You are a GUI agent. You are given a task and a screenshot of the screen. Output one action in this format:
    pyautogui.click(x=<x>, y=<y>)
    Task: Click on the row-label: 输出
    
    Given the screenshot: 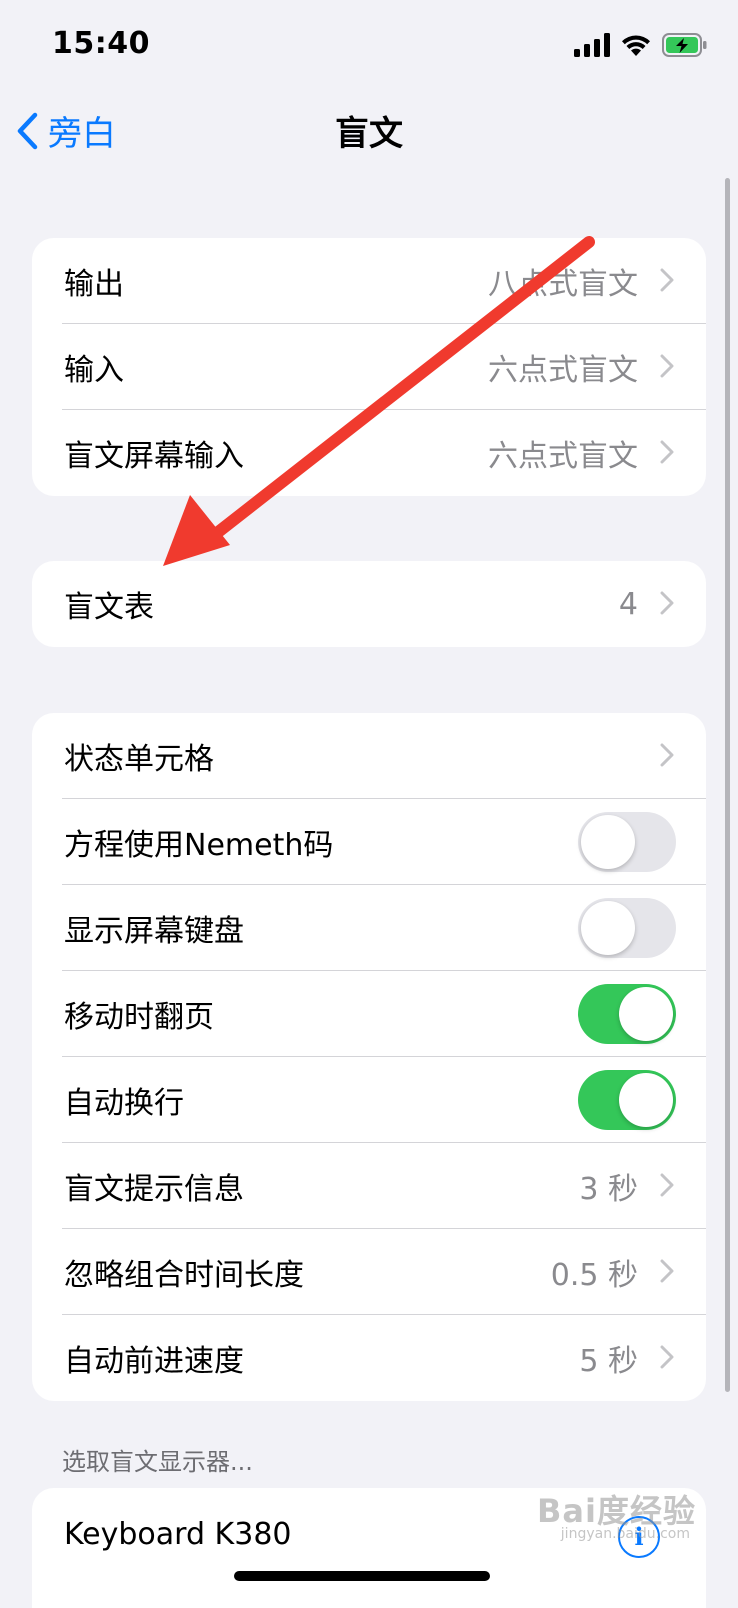 What is the action you would take?
    pyautogui.click(x=94, y=284)
    